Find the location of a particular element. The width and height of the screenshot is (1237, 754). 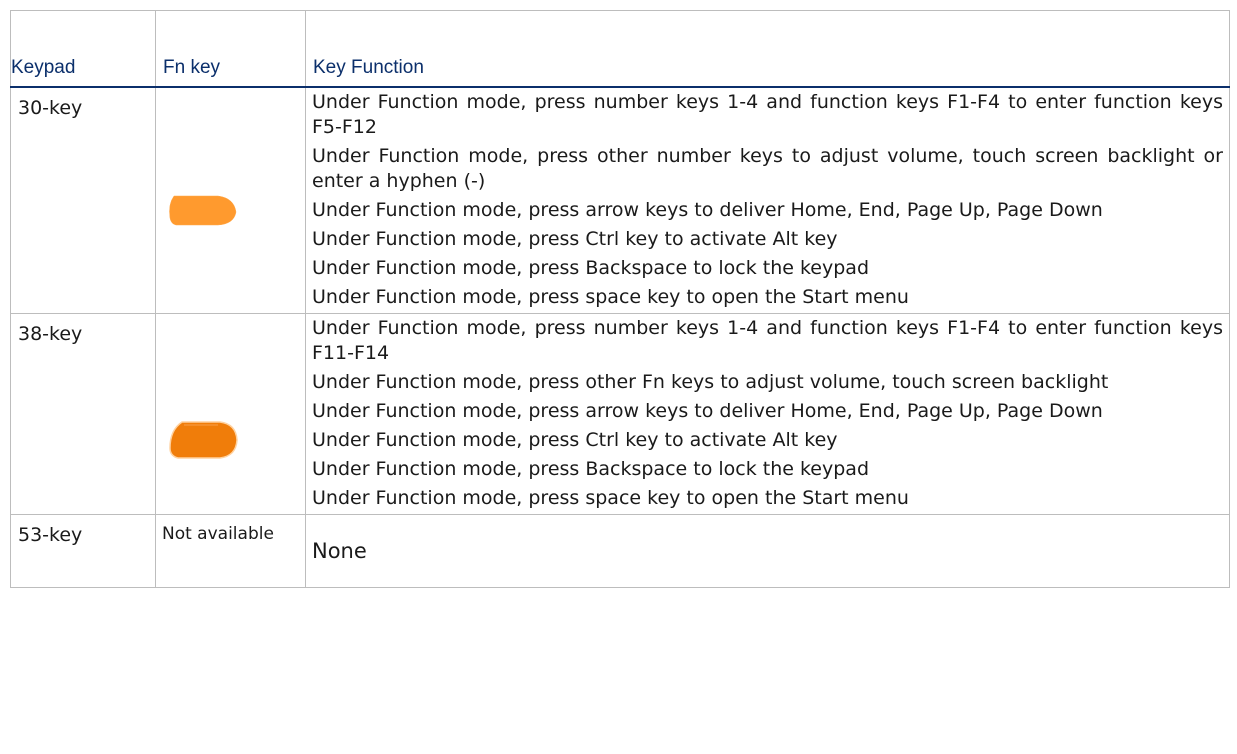

function-none: None is located at coordinates (767, 551).